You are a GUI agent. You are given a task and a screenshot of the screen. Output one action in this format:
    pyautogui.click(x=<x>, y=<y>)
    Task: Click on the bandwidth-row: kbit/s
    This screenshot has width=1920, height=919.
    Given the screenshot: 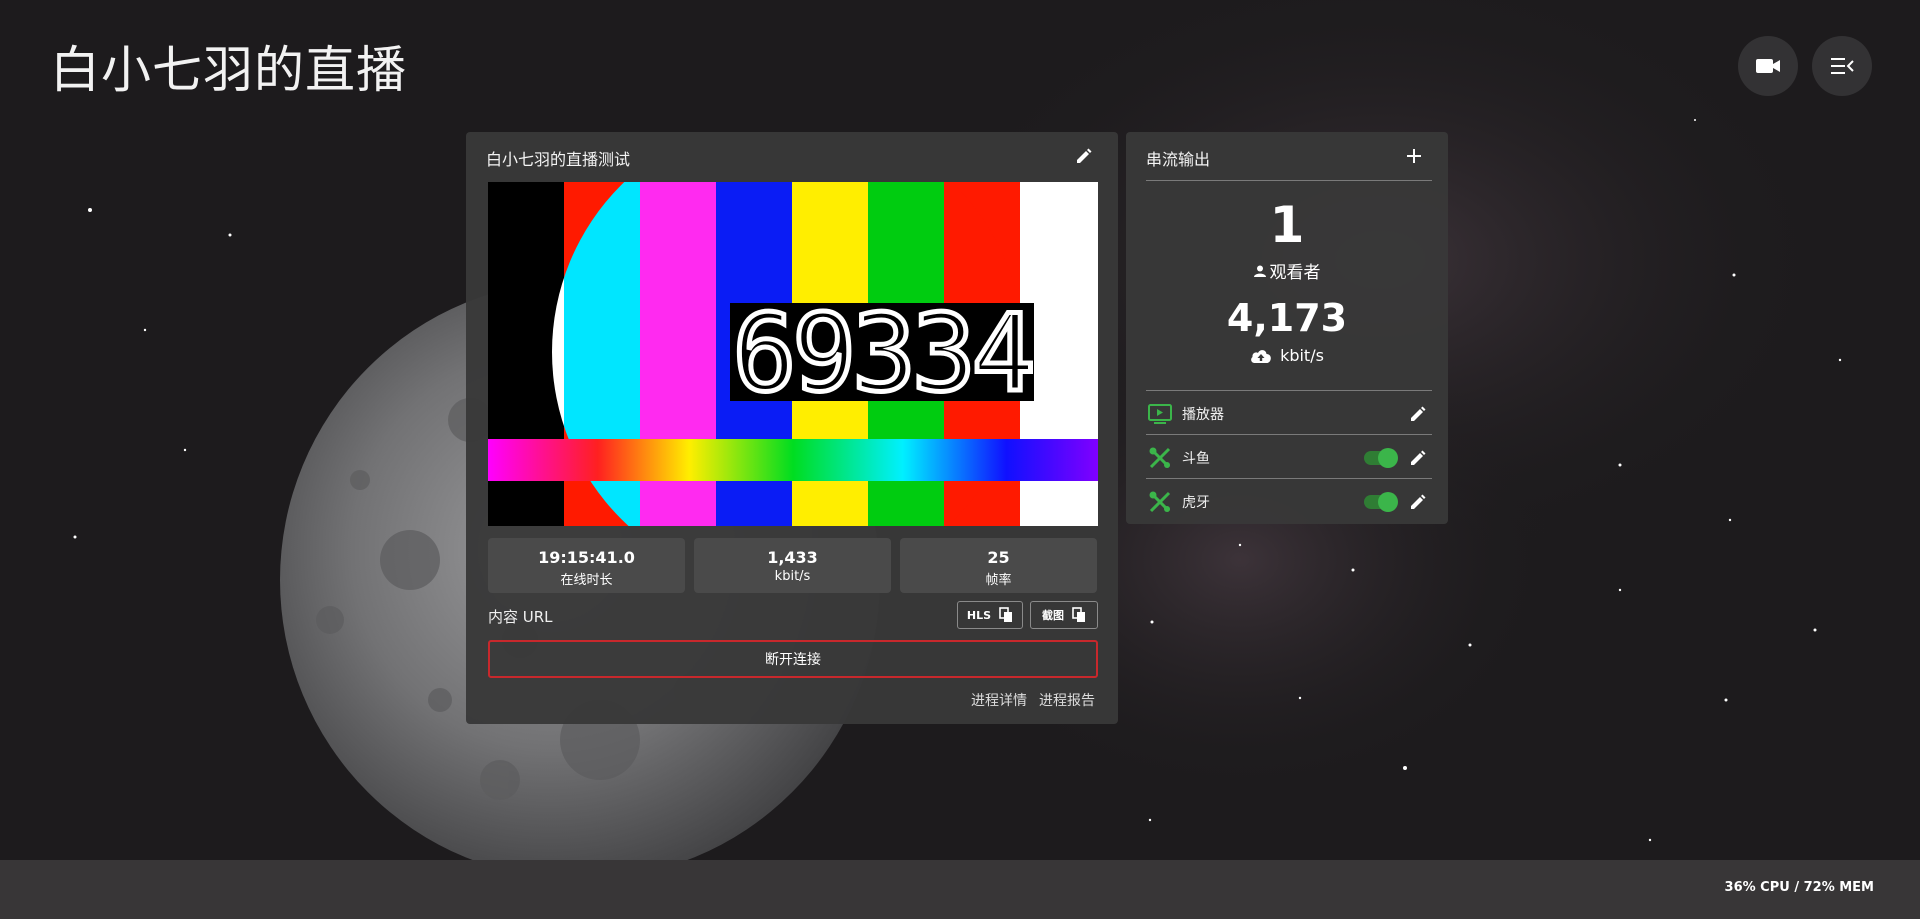 What is the action you would take?
    pyautogui.click(x=1287, y=355)
    